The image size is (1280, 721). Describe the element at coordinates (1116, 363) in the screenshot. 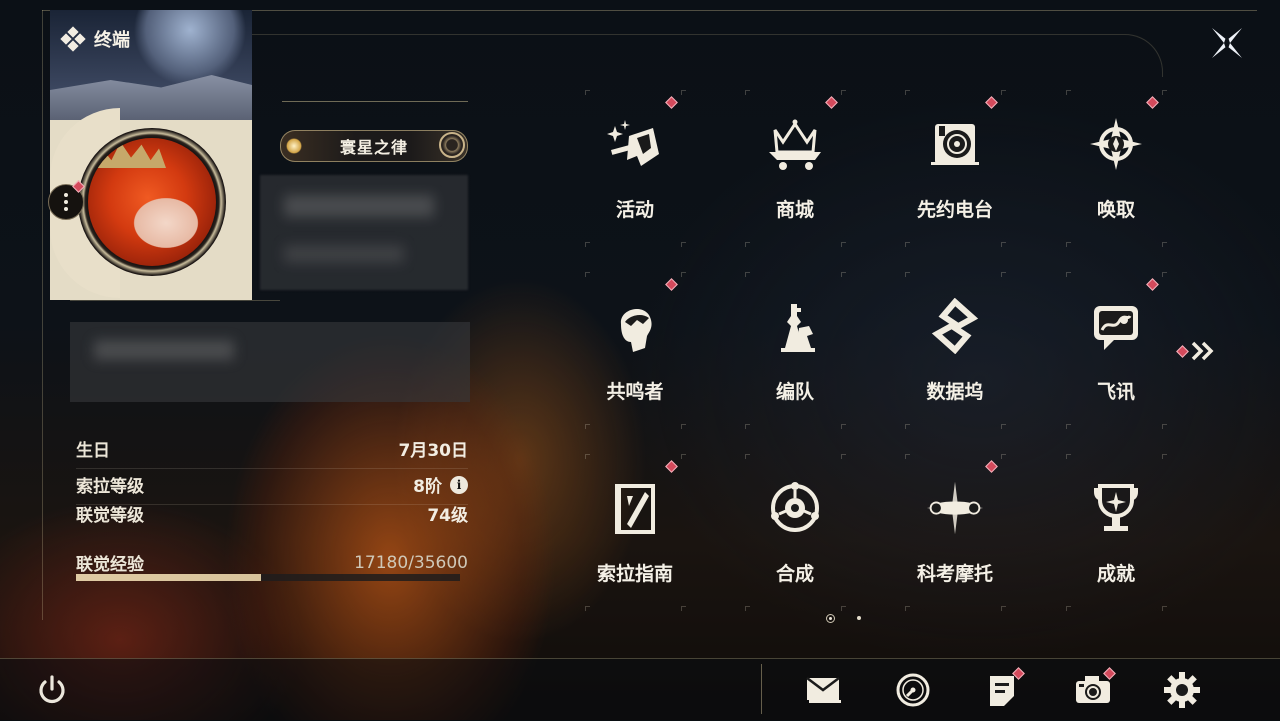

I see `menu-tile-chat-bubble: 飞讯` at that location.